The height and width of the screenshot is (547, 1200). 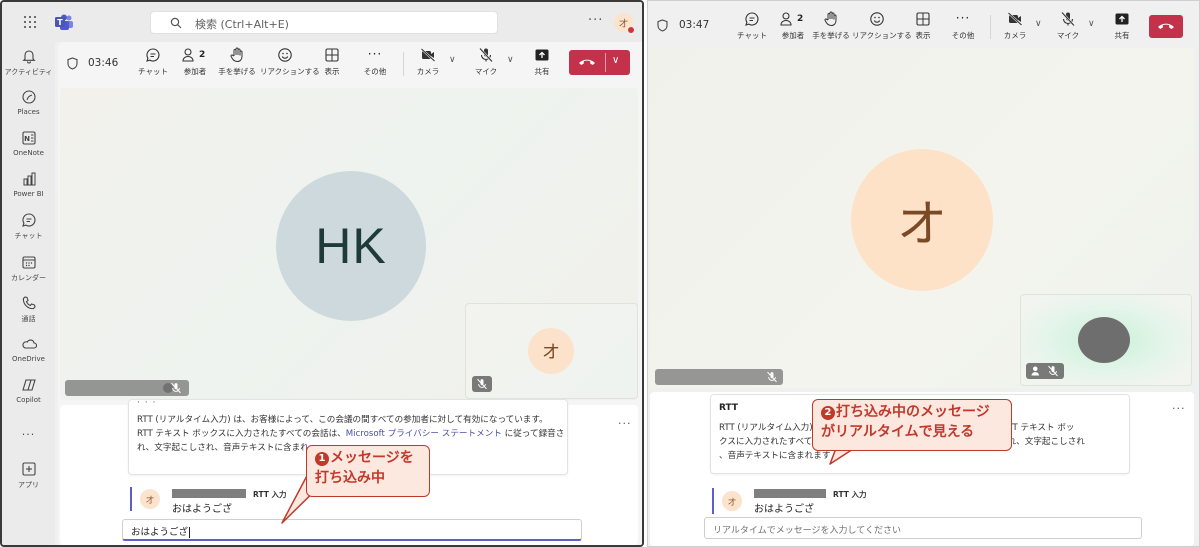 What do you see at coordinates (28, 268) in the screenshot?
I see `rail-item-calendar: カレンダー` at bounding box center [28, 268].